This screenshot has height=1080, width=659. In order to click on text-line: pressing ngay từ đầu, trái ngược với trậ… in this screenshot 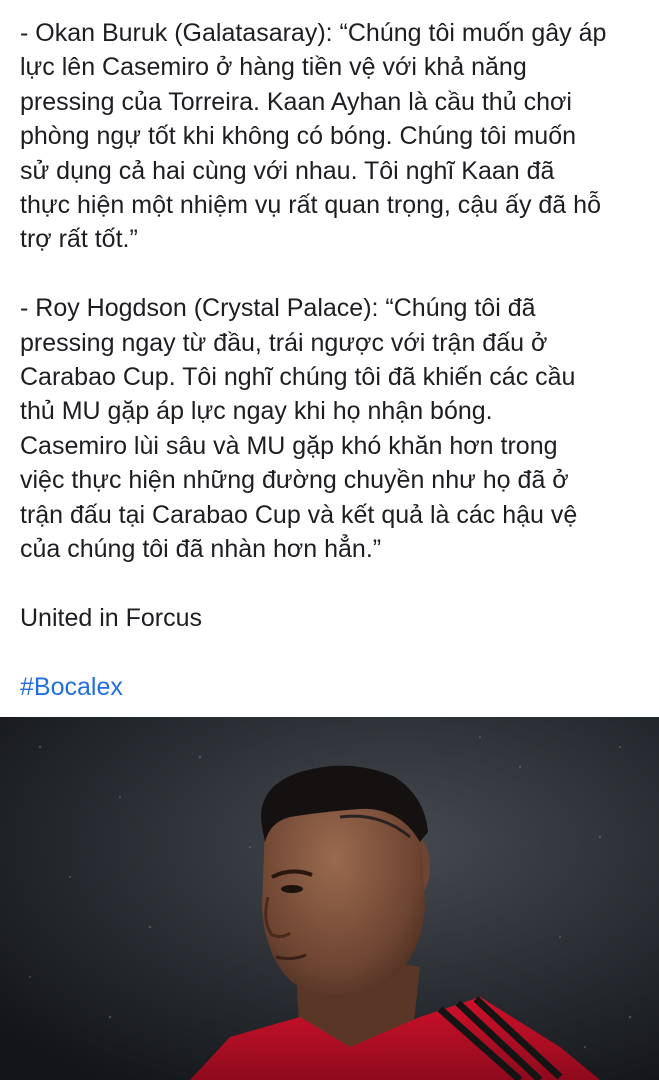, I will do `click(284, 342)`.